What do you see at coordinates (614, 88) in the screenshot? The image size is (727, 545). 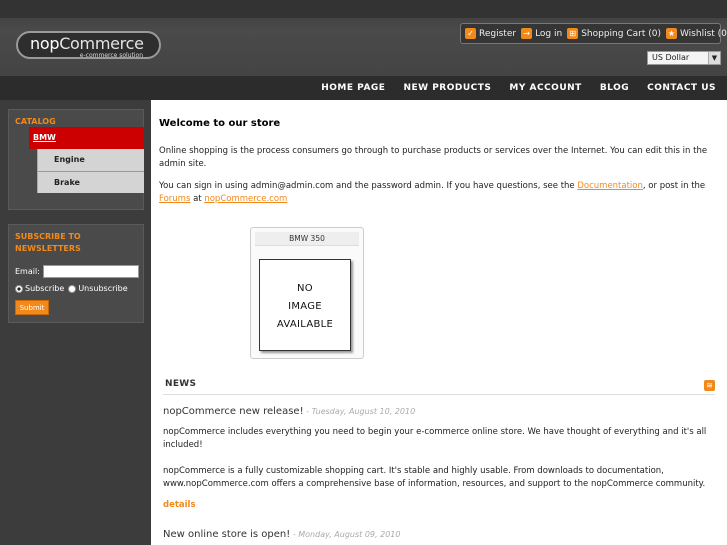 I see `nav-blog: BLOG` at bounding box center [614, 88].